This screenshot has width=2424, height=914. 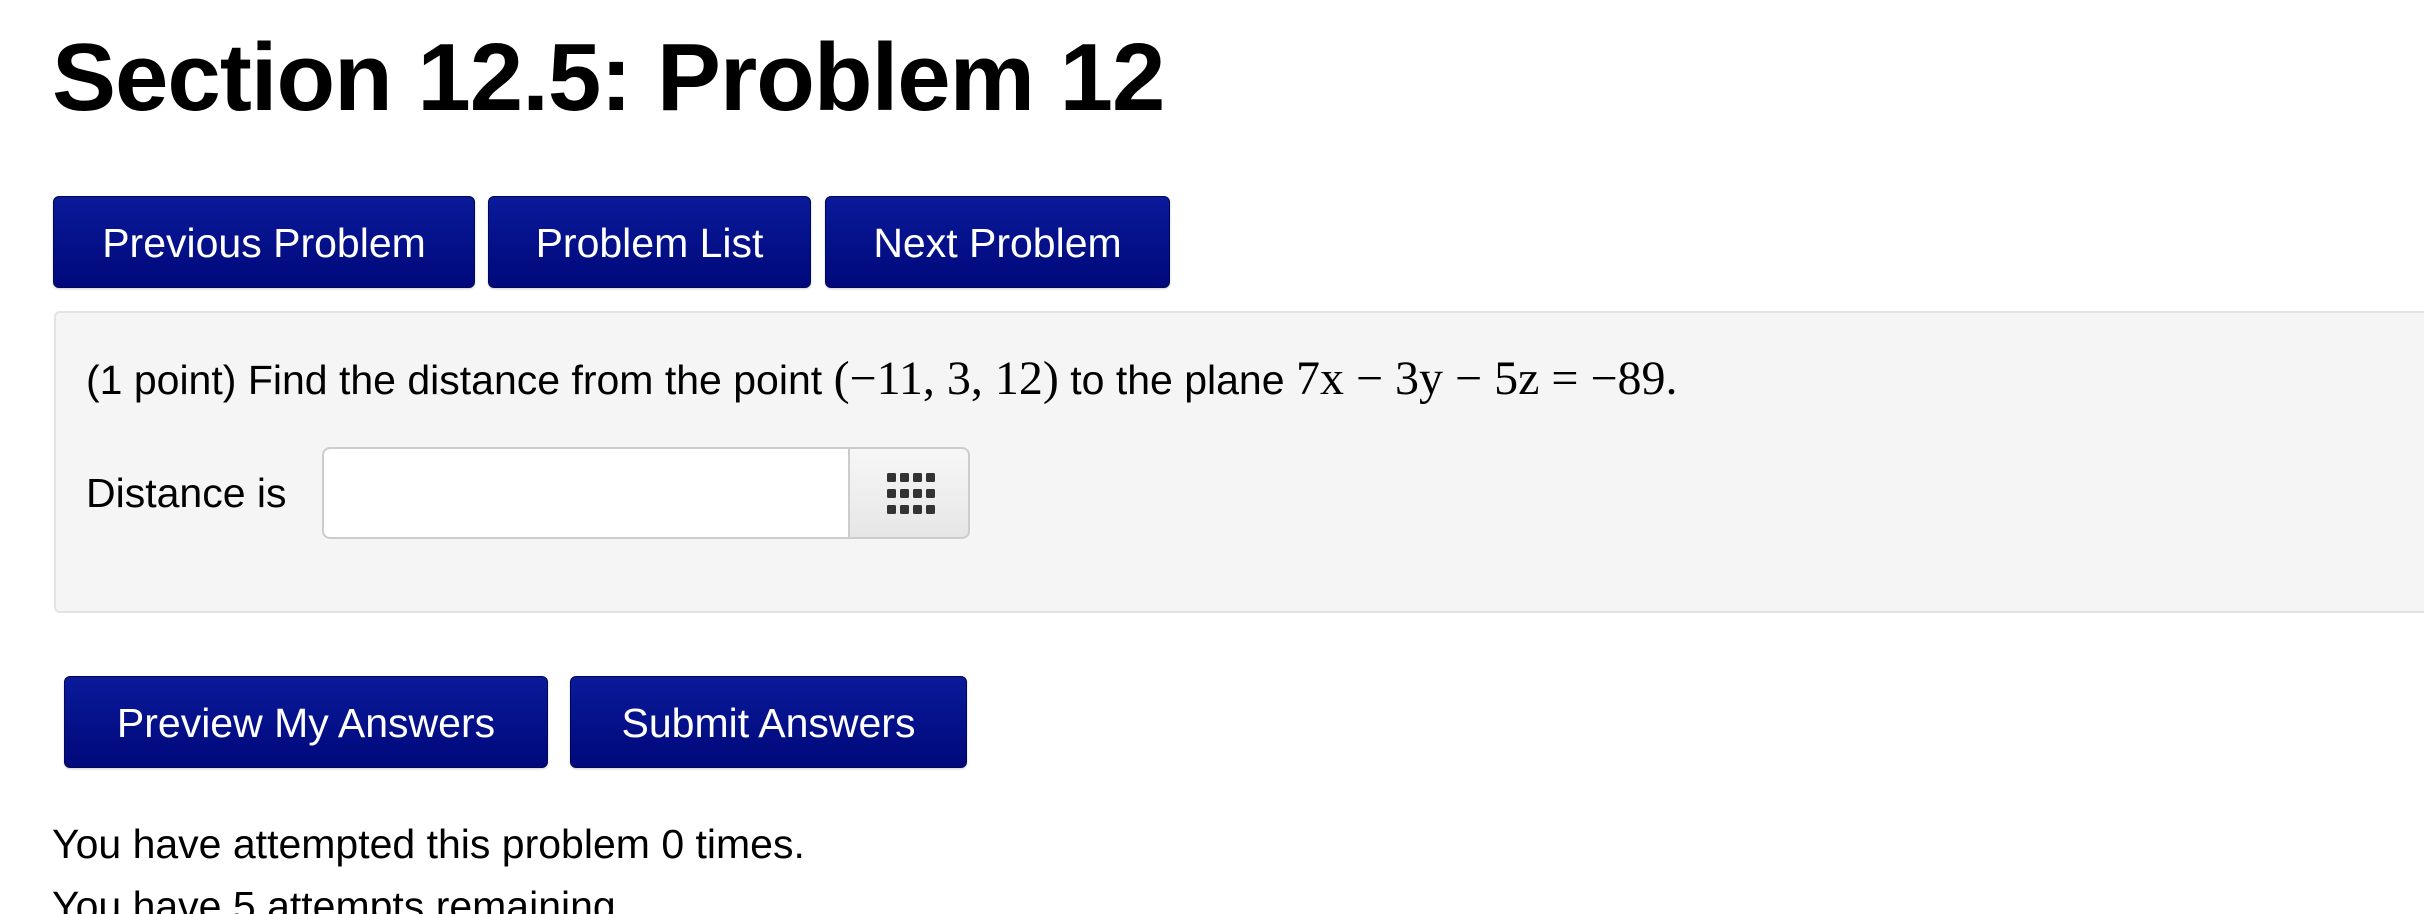 I want to click on remaining-status: You have 5 attempts remaining., so click(x=340, y=898).